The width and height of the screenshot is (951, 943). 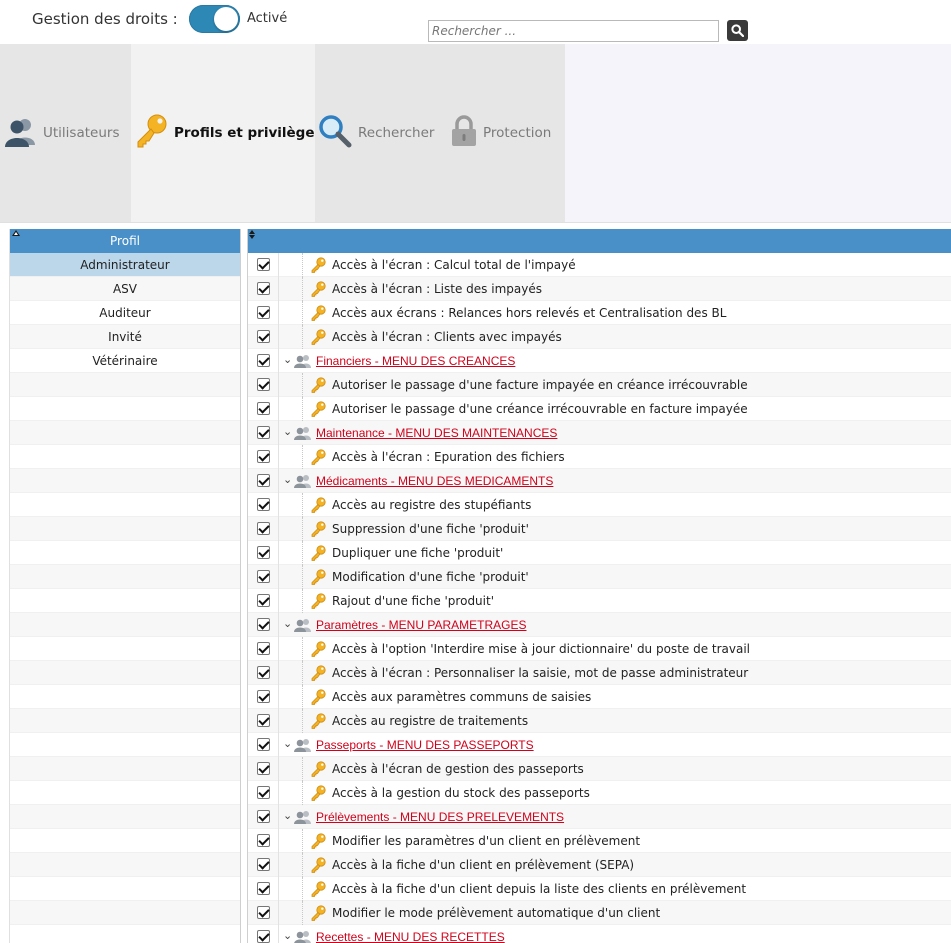 What do you see at coordinates (464, 133) in the screenshot?
I see `lock-icon` at bounding box center [464, 133].